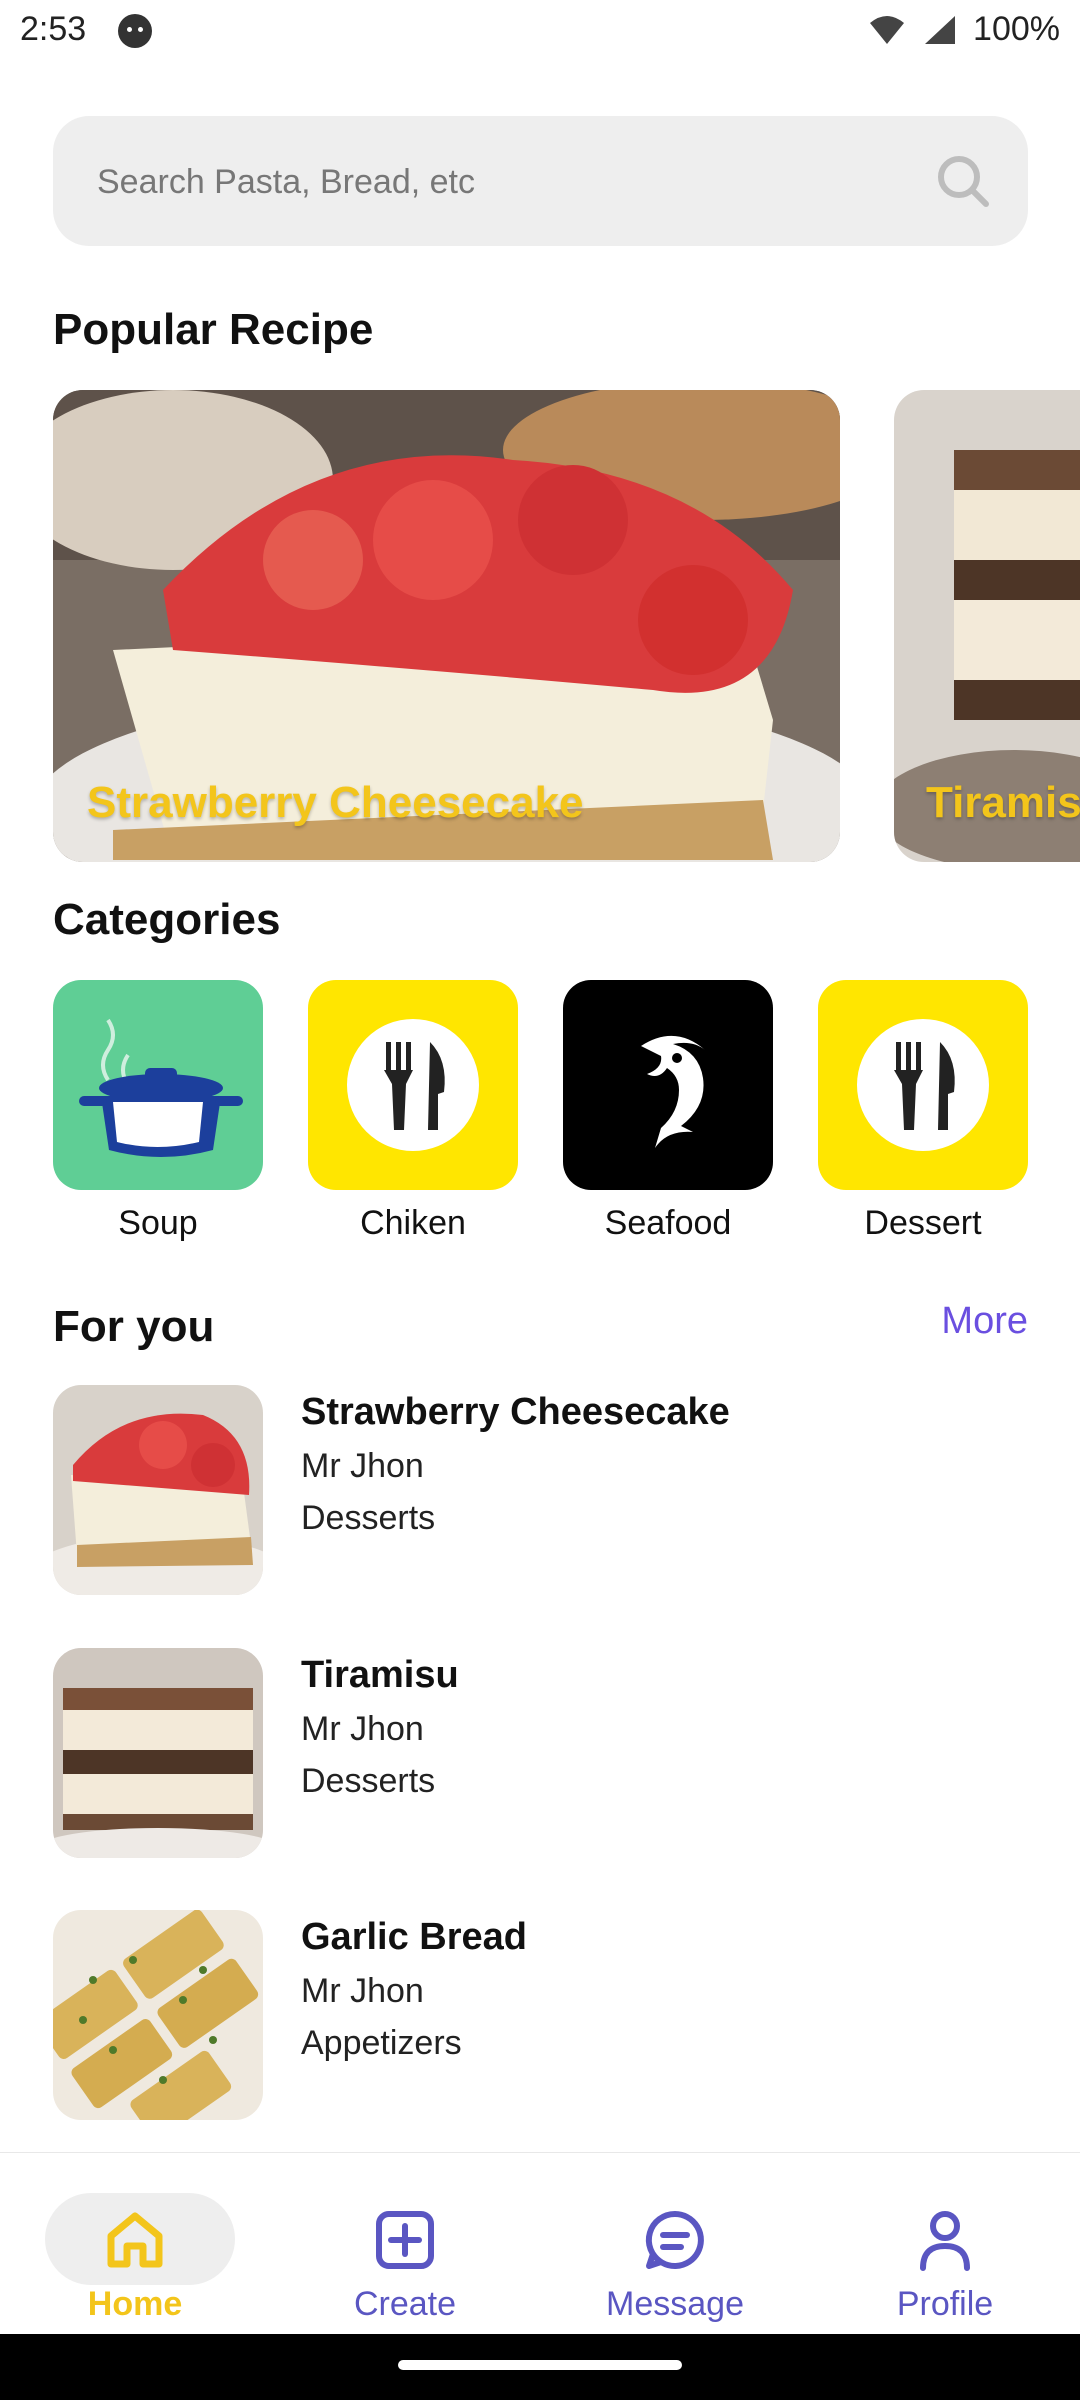  I want to click on popular-card-strawberry-cheesecake: Strawberry Cheesecake, so click(446, 626).